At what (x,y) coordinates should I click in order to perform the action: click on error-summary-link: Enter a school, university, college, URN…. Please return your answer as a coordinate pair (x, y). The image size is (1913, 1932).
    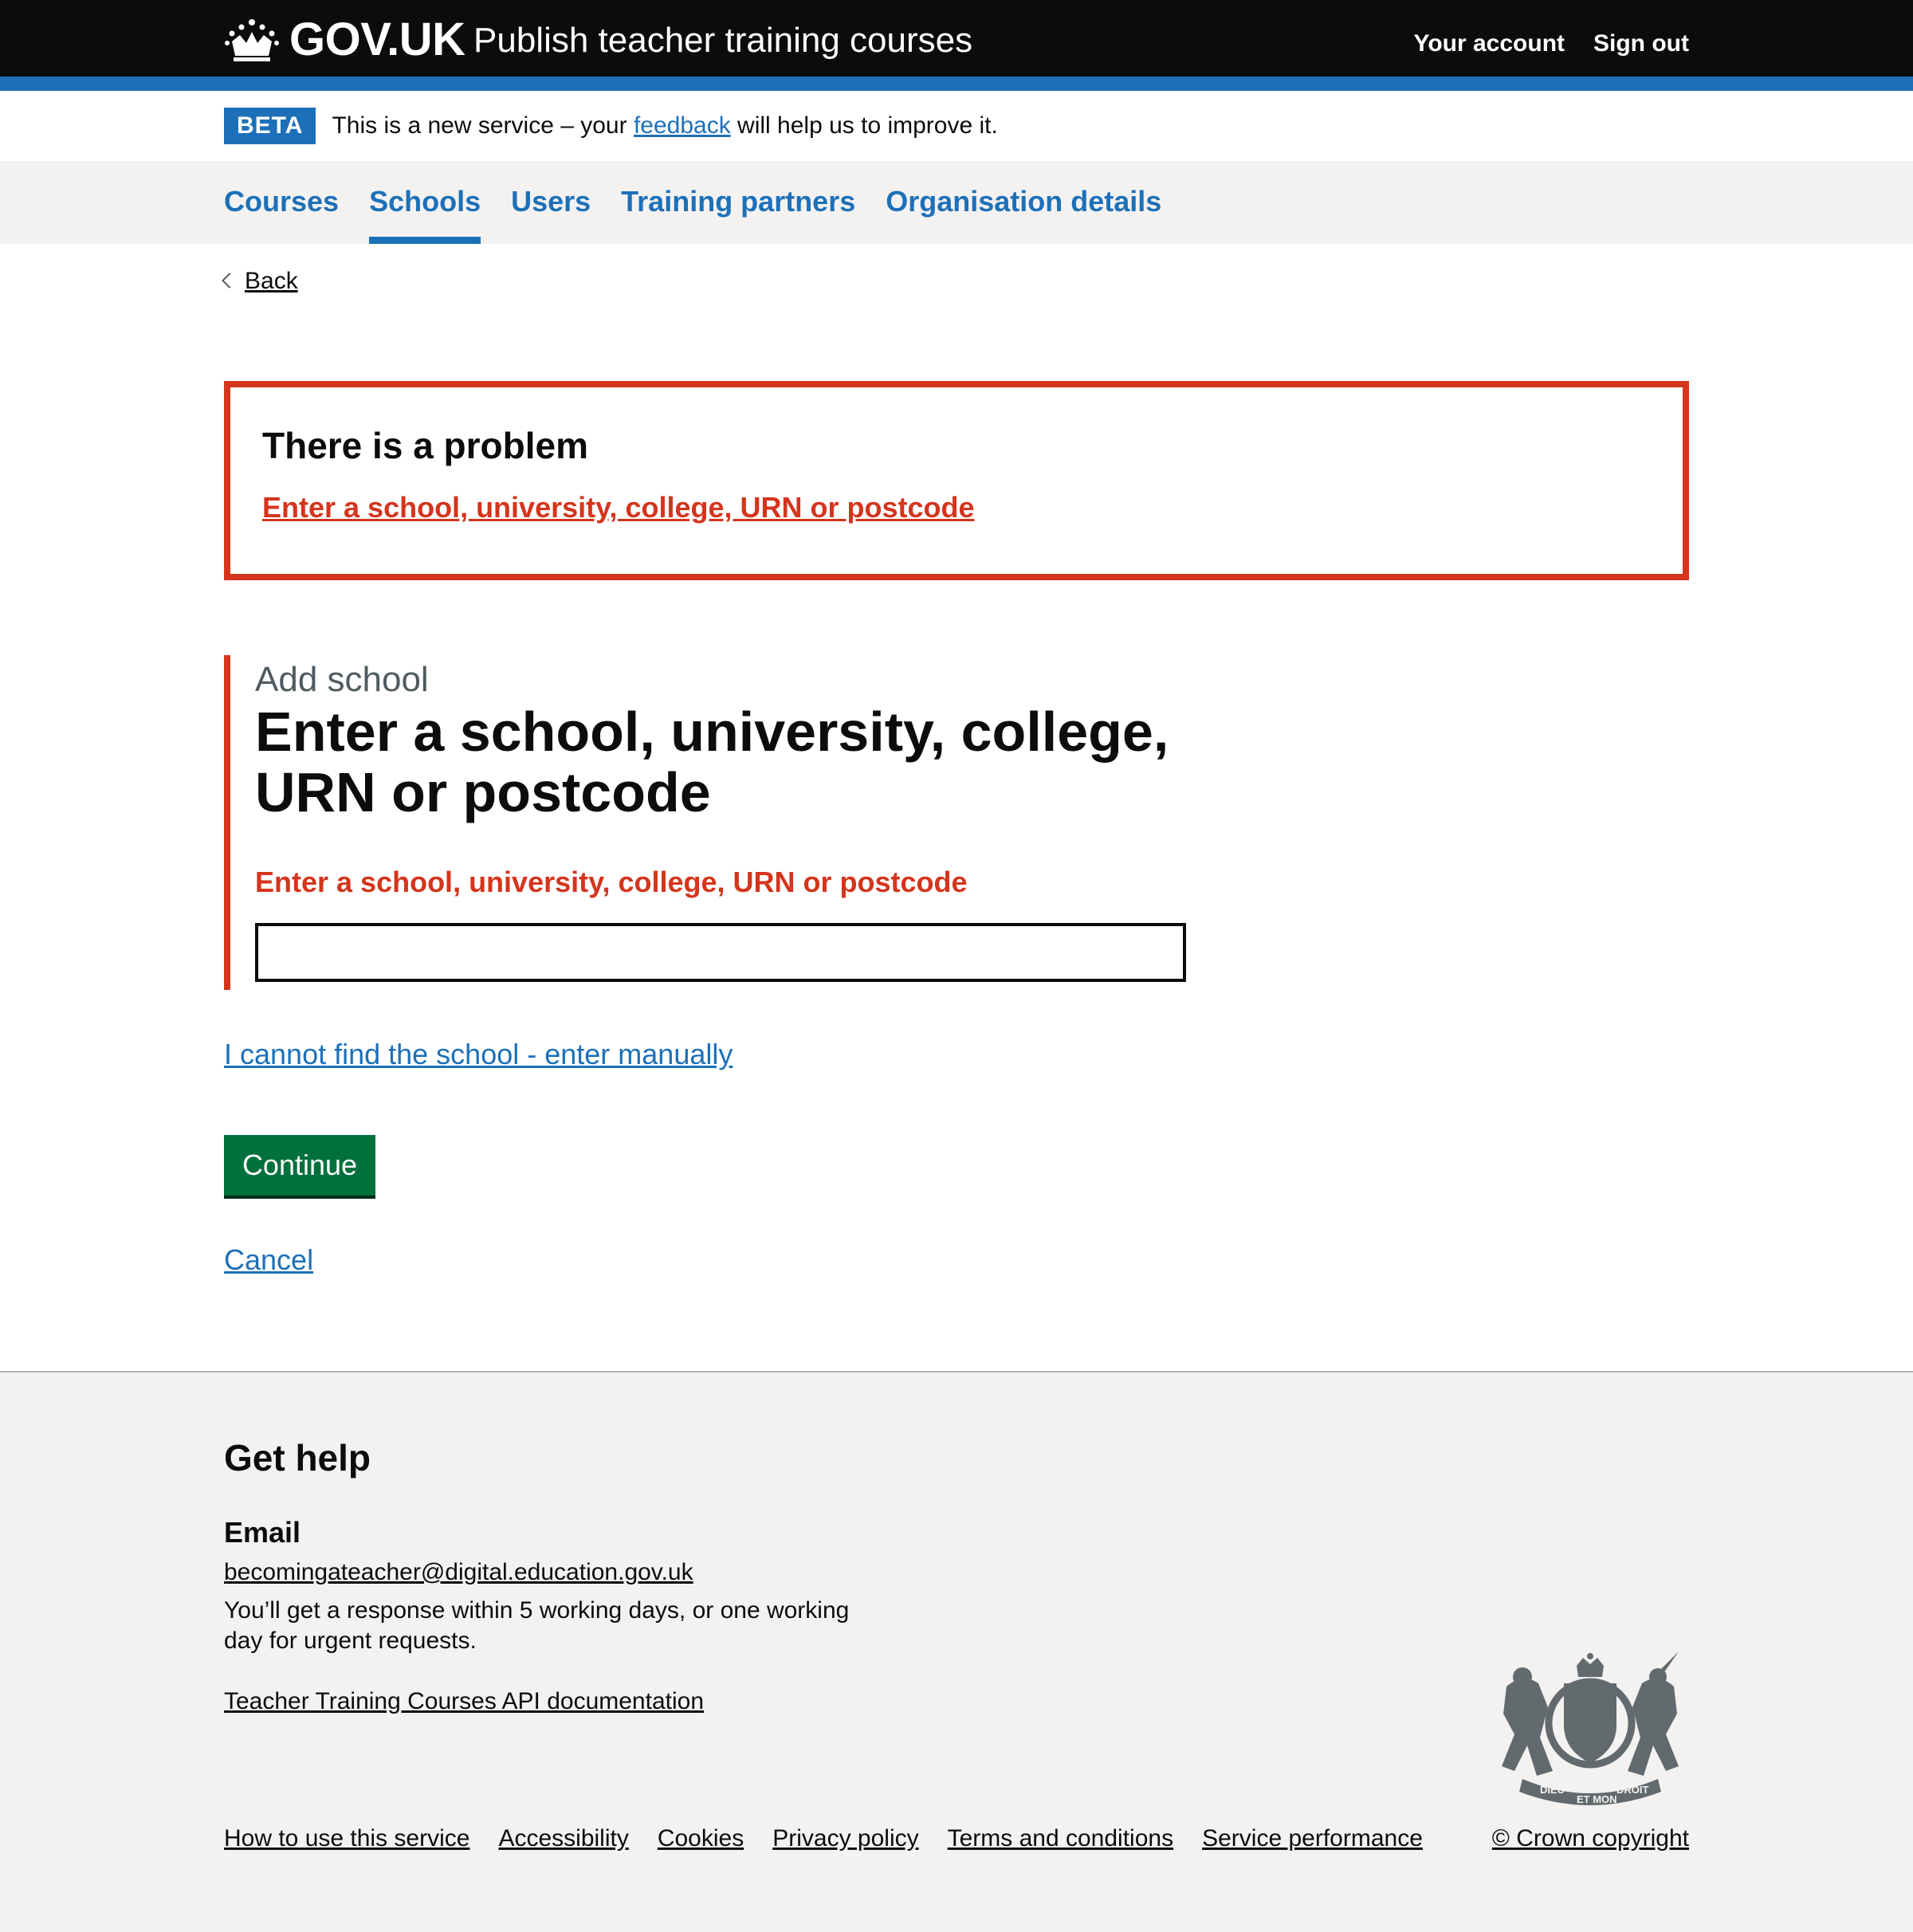
    Looking at the image, I should click on (618, 508).